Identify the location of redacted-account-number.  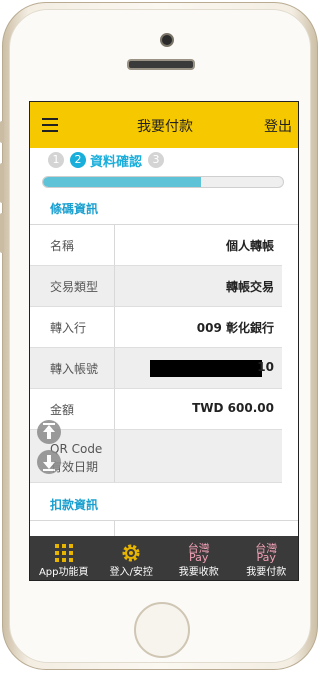
(206, 368).